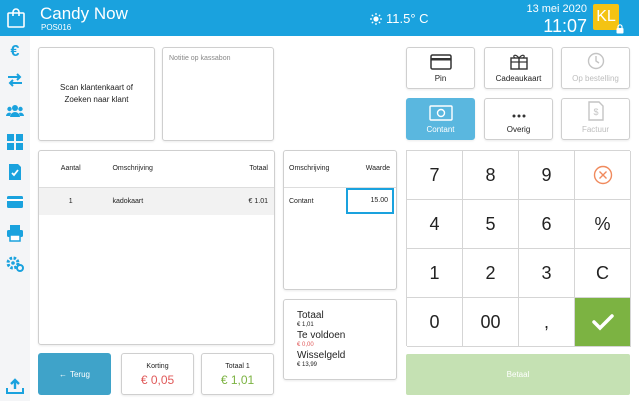 The height and width of the screenshot is (401, 639). Describe the element at coordinates (305, 345) in the screenshot. I see `due-value: € 0,00` at that location.